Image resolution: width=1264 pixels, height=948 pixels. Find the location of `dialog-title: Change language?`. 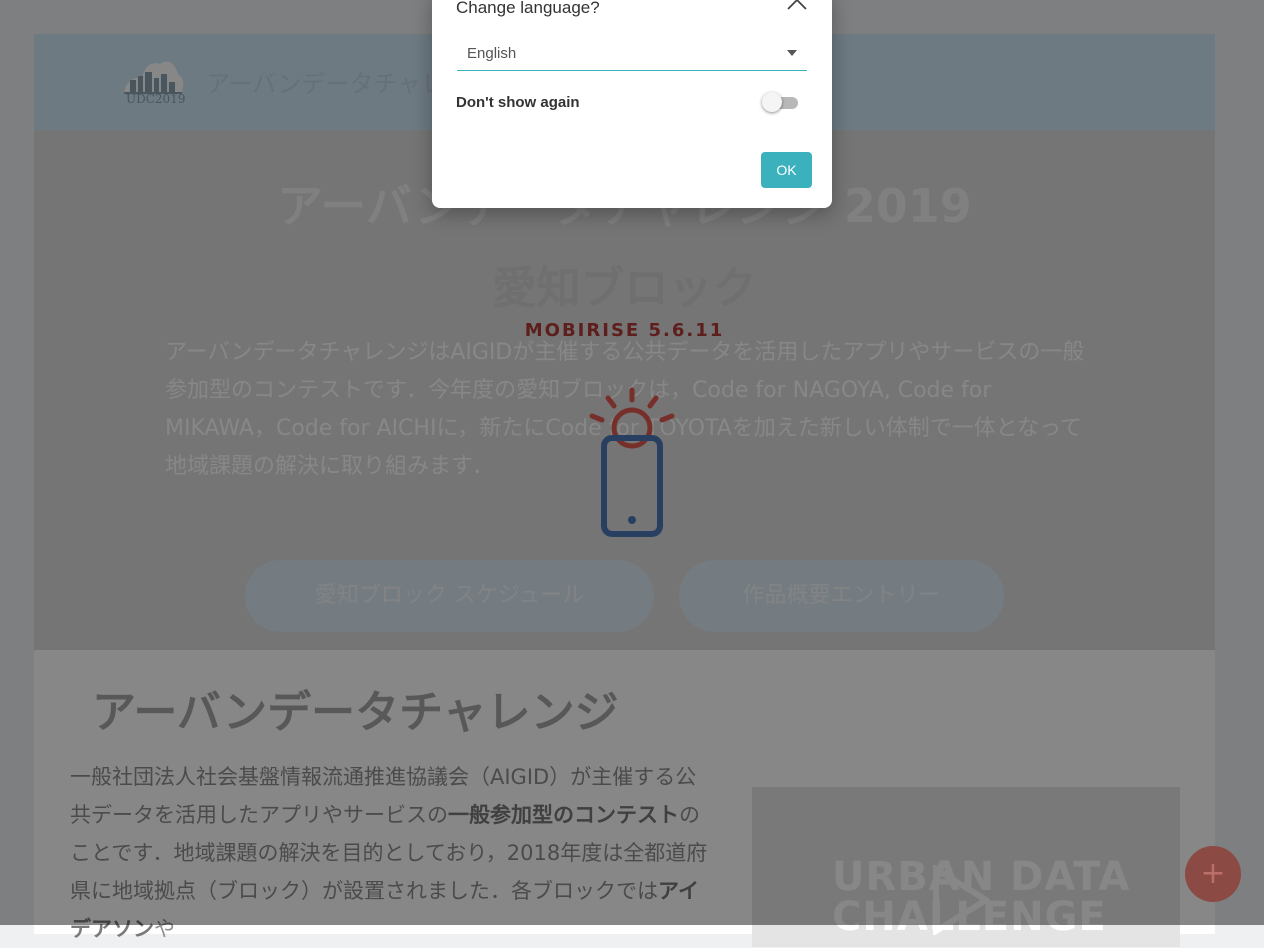

dialog-title: Change language? is located at coordinates (528, 8).